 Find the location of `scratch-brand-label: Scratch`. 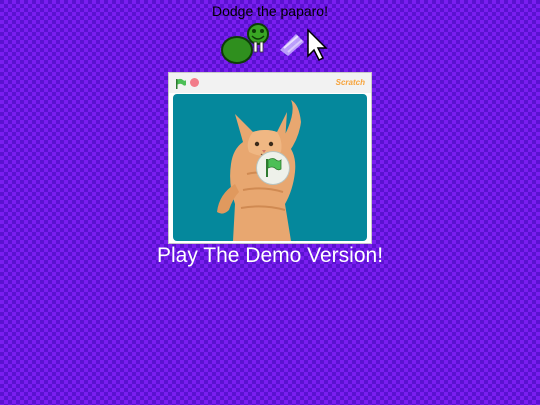

scratch-brand-label: Scratch is located at coordinates (350, 82).